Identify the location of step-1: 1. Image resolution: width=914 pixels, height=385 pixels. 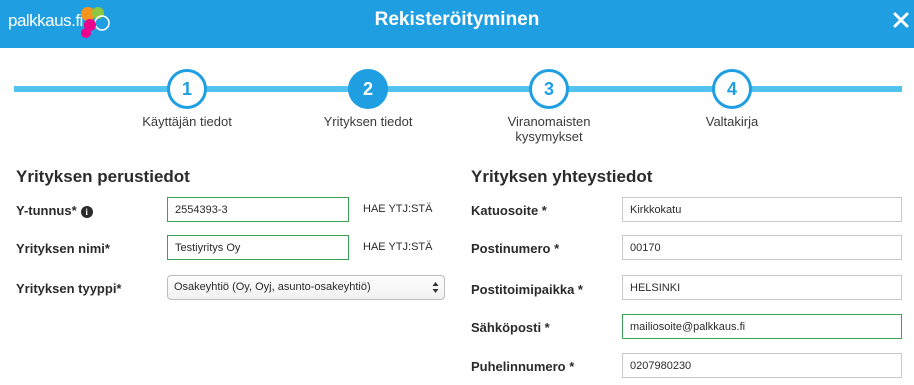
(187, 89).